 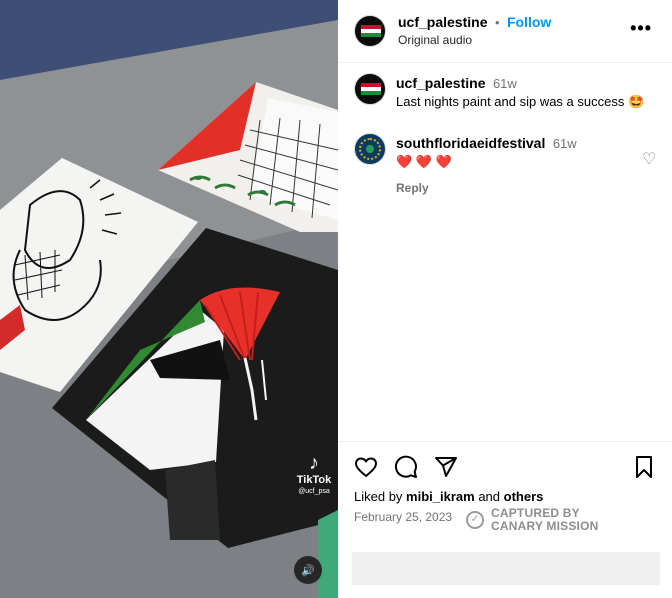 I want to click on likes-middle: and, so click(x=489, y=496).